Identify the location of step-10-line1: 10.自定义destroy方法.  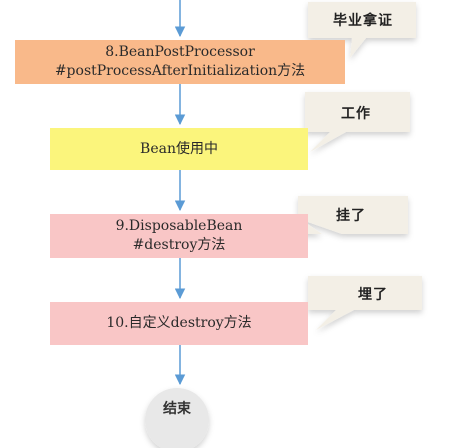
(179, 323).